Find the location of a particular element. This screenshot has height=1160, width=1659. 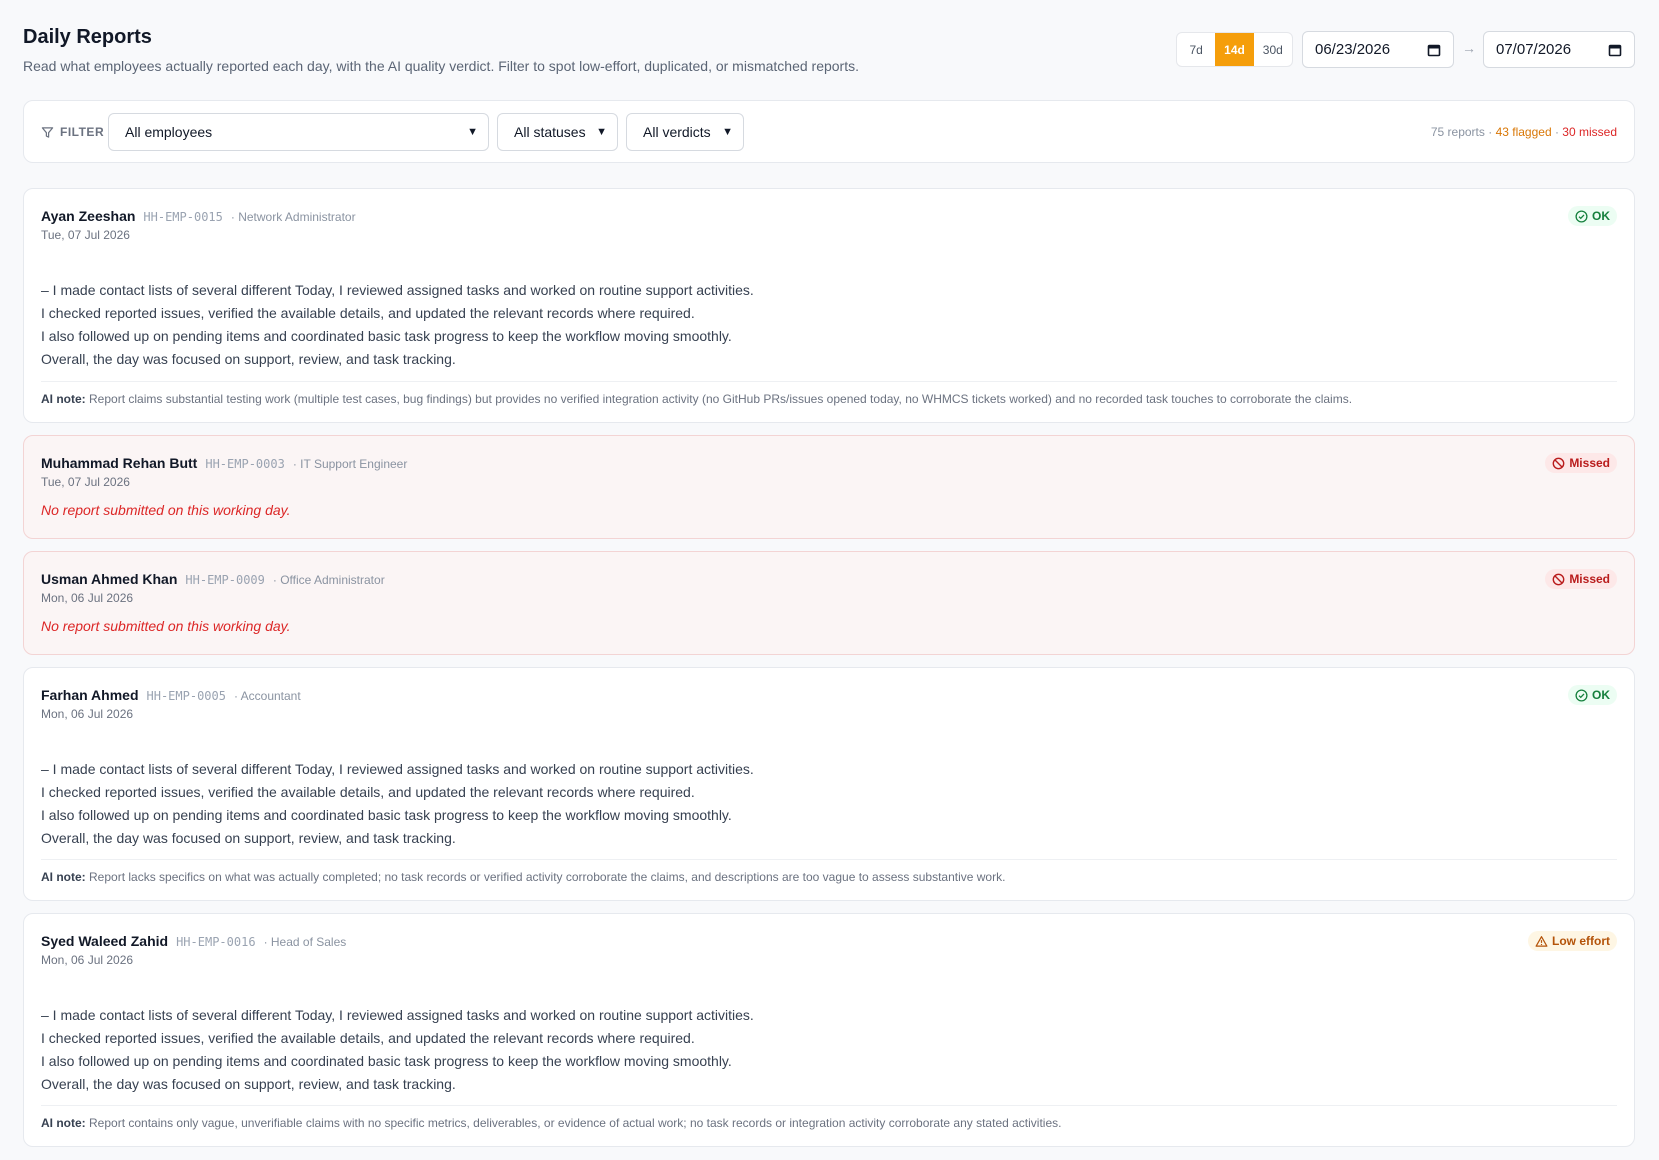

filter-label: FILTER is located at coordinates (72, 132).